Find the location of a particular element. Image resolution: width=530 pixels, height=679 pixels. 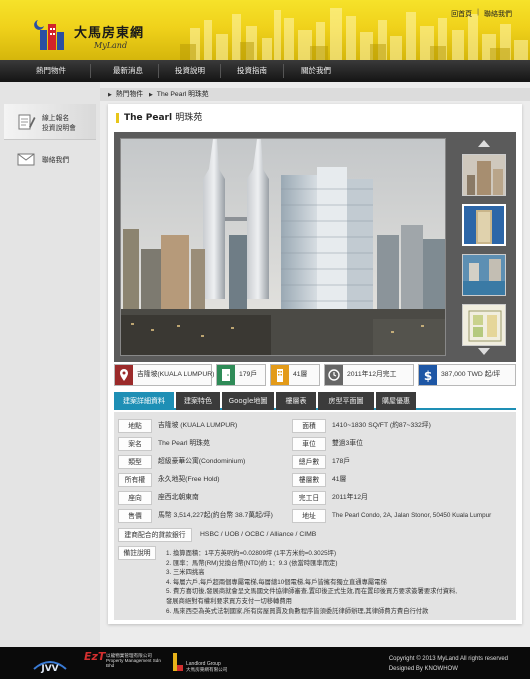

detail-label: 所有權 is located at coordinates (135, 480).